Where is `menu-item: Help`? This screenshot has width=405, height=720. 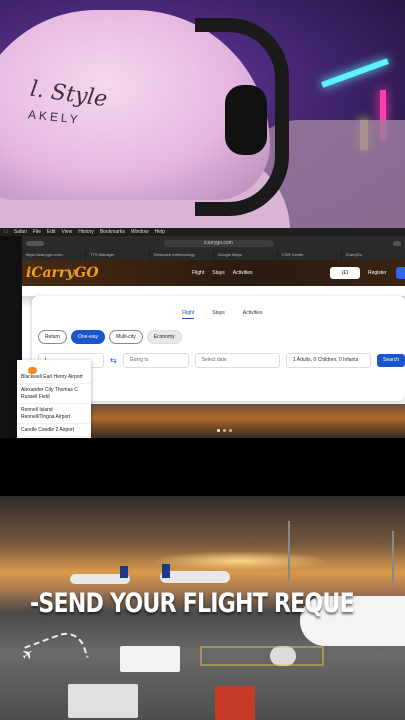 menu-item: Help is located at coordinates (160, 232).